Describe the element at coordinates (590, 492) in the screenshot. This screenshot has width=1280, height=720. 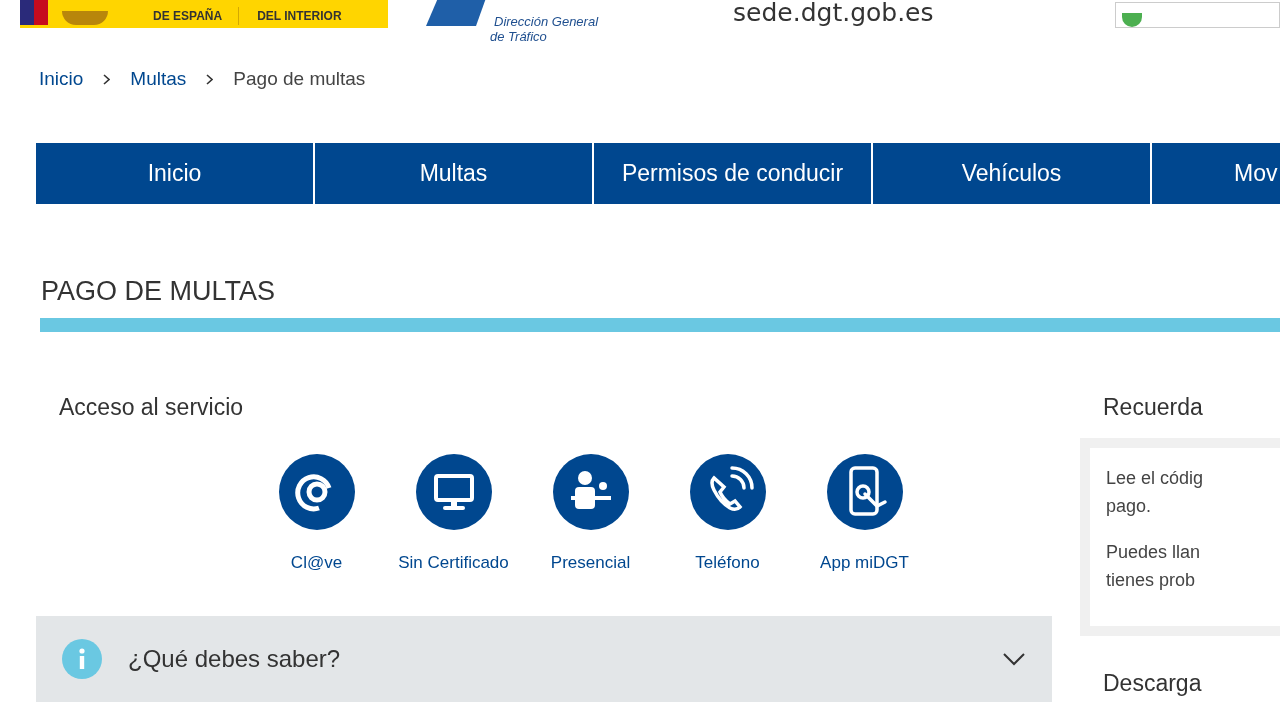
I see `person-at-desk-icon` at that location.